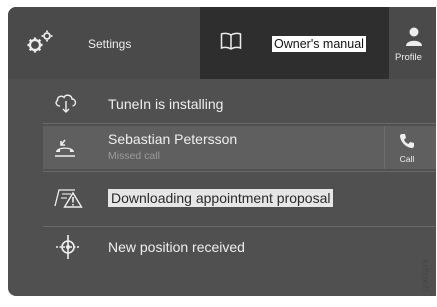 Image resolution: width=437 pixels, height=307 pixels. What do you see at coordinates (408, 57) in the screenshot?
I see `tab-profile-label: Profile` at bounding box center [408, 57].